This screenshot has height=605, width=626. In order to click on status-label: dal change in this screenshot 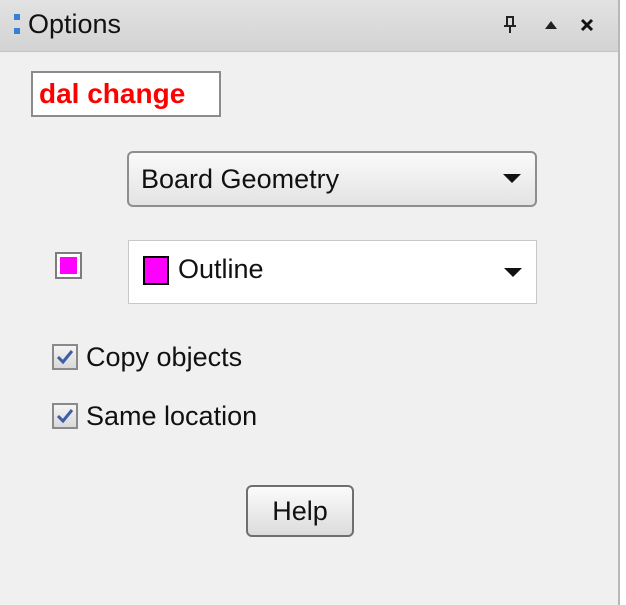, I will do `click(126, 94)`.